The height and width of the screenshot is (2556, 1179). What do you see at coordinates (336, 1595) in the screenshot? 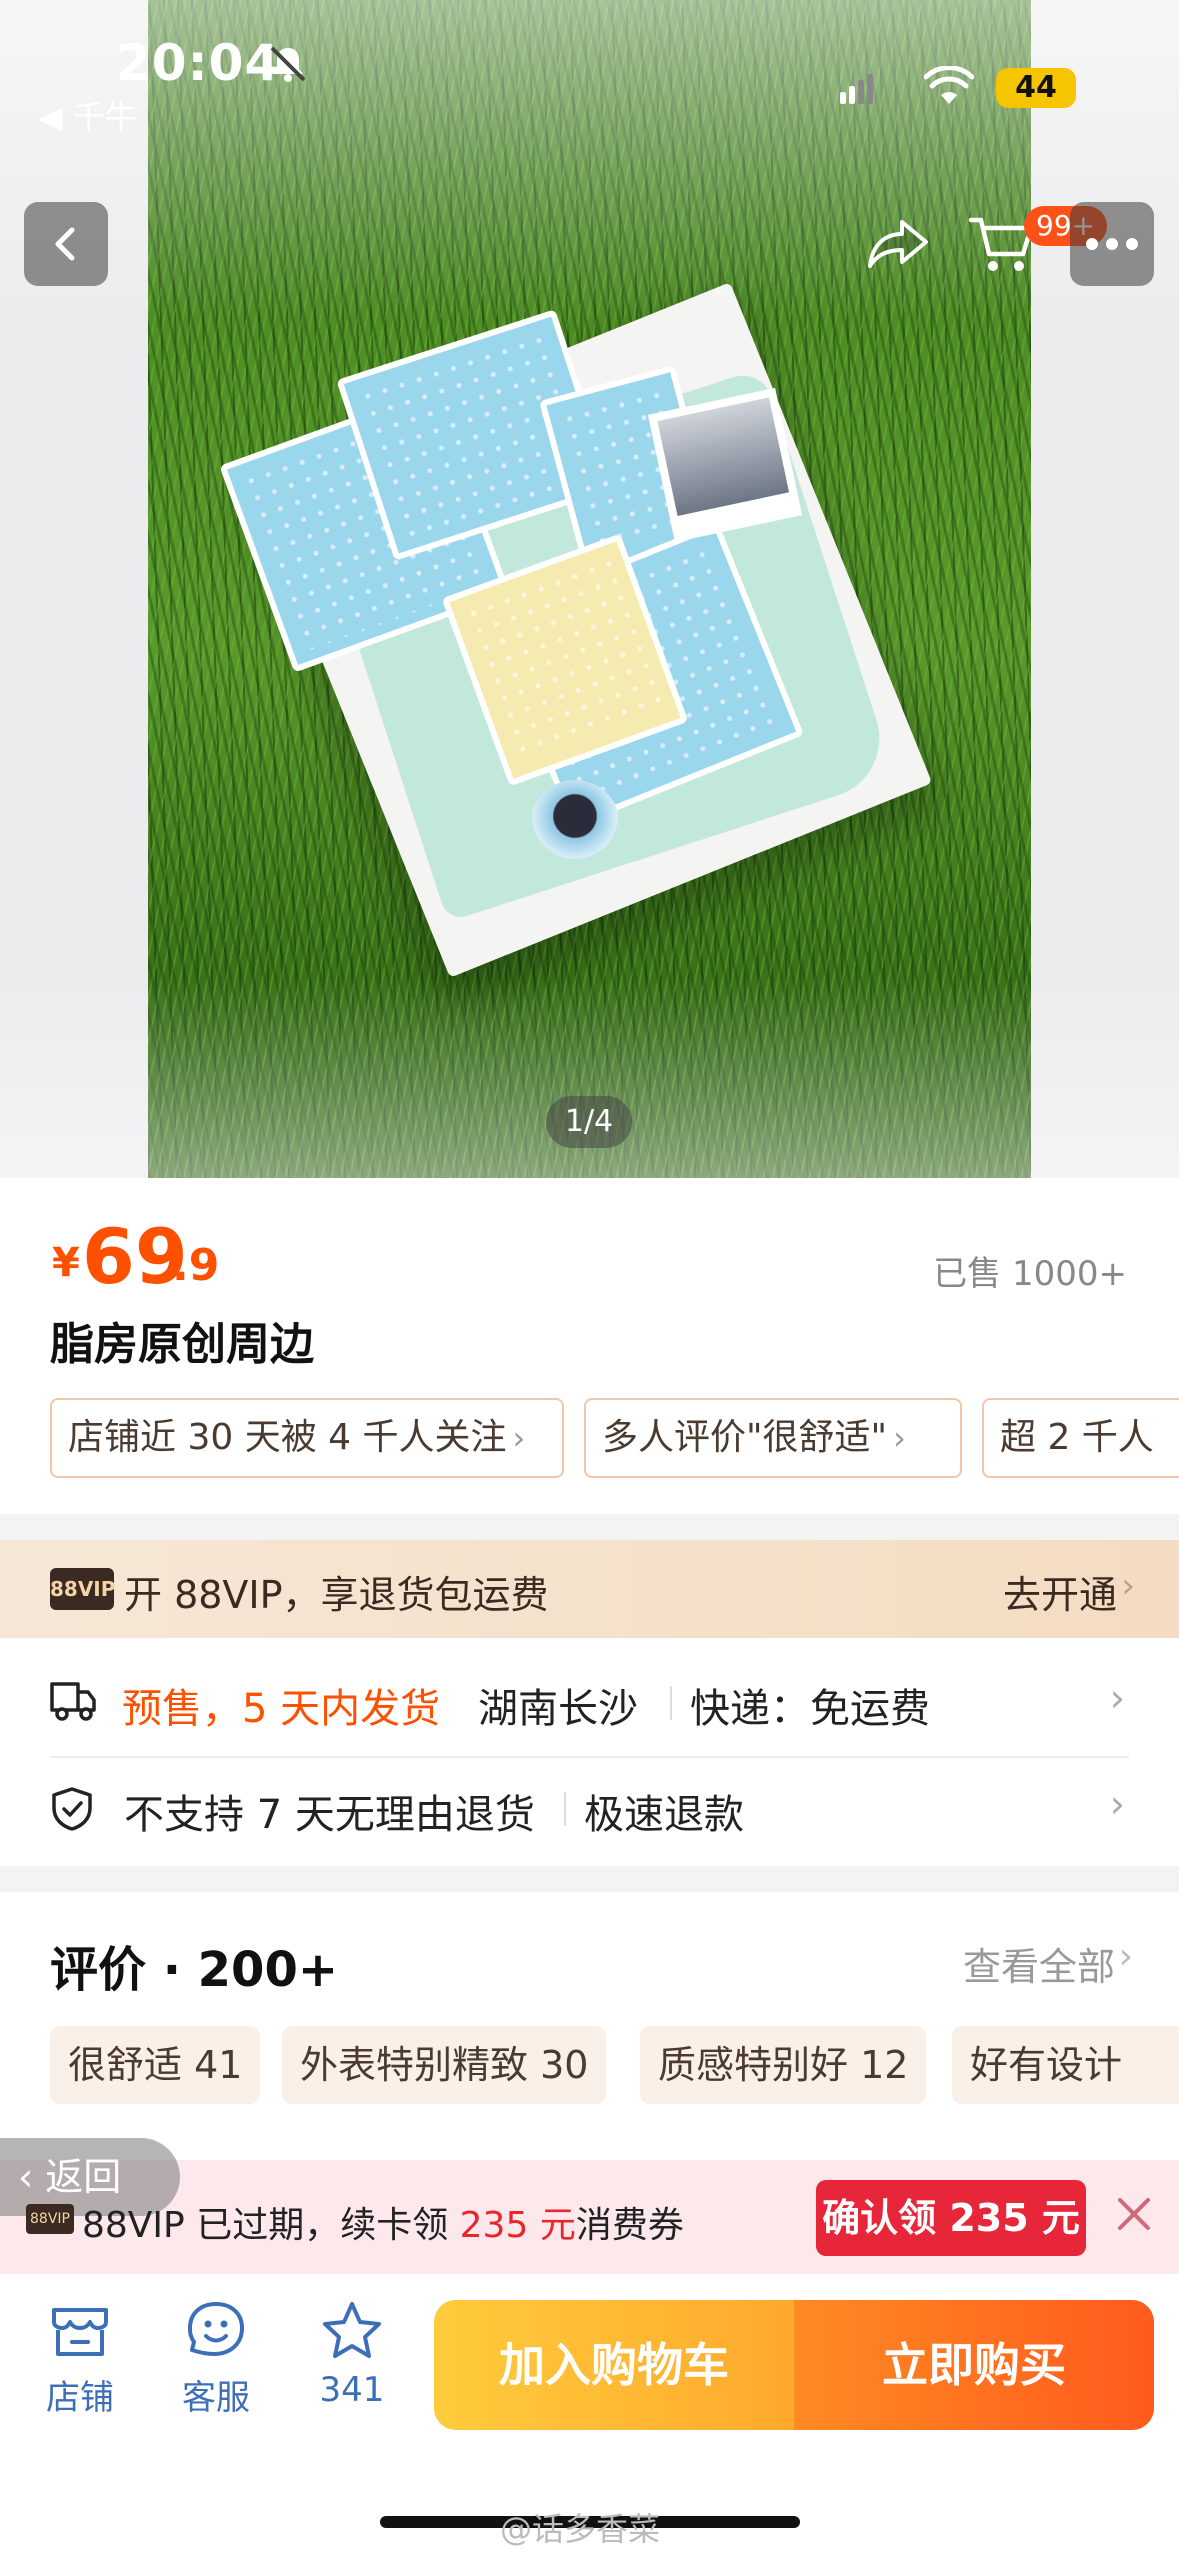
I see `vip-promo-text: 开 88VIP，享退货包运费` at bounding box center [336, 1595].